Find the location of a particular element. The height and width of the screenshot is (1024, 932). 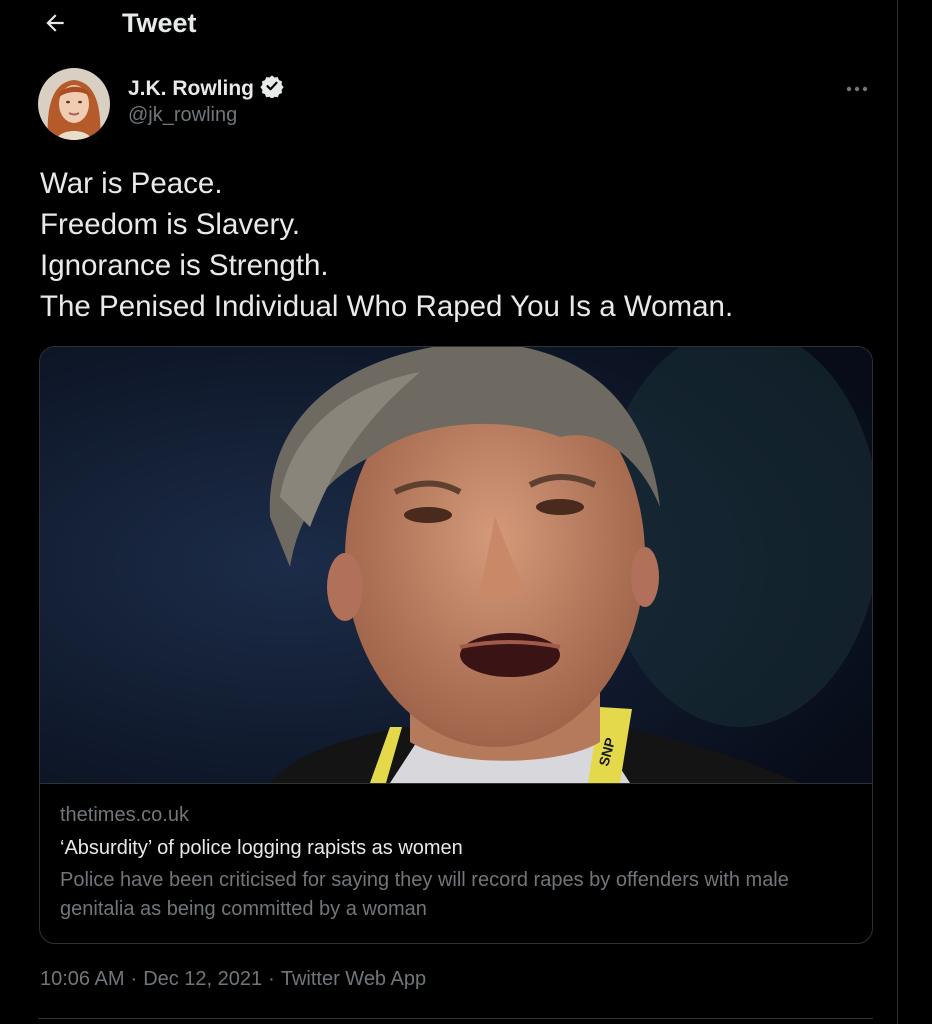

more-dots-icon is located at coordinates (857, 89).